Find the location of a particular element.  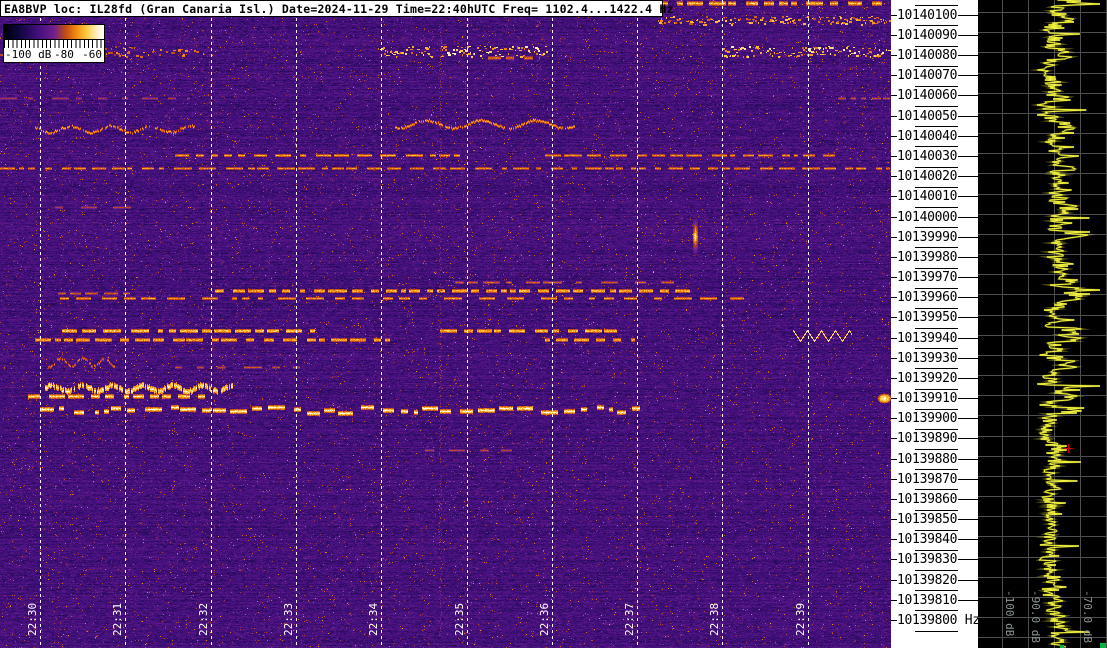

freq-tick-text: 10139980 is located at coordinates (927, 257).